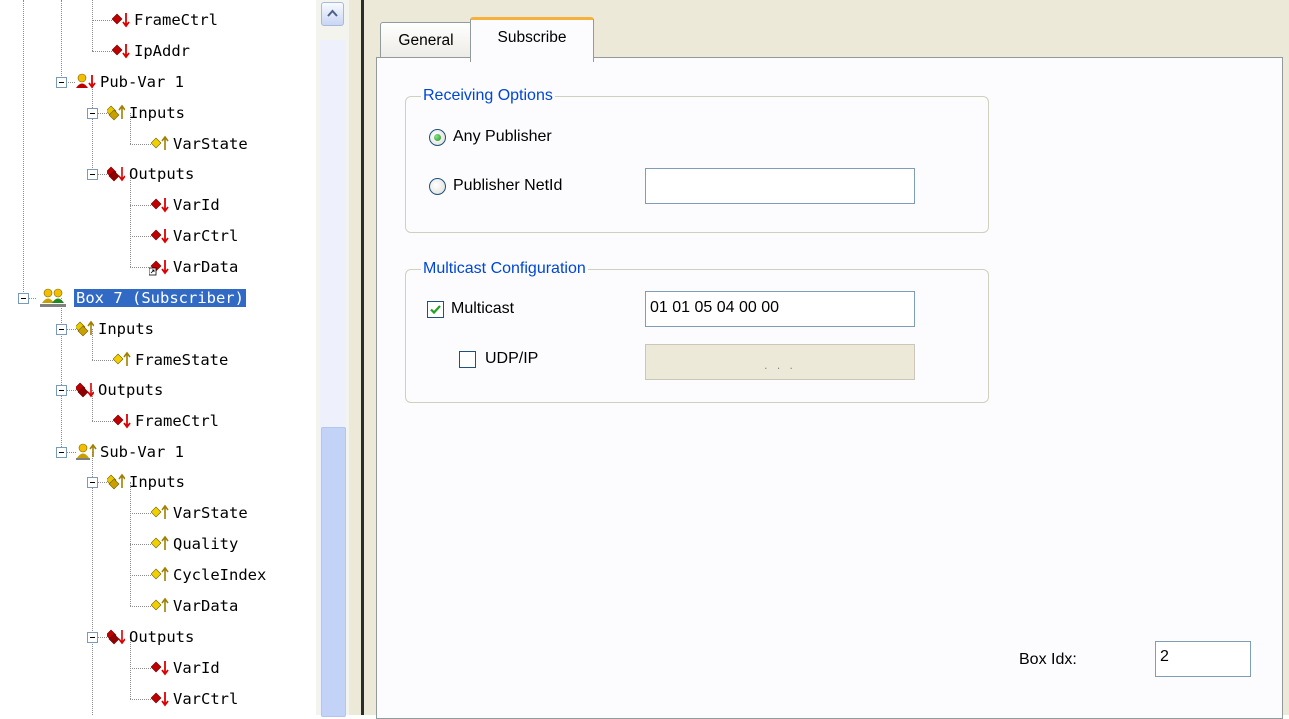  Describe the element at coordinates (697, 336) in the screenshot. I see `multicast-configuration-group` at that location.